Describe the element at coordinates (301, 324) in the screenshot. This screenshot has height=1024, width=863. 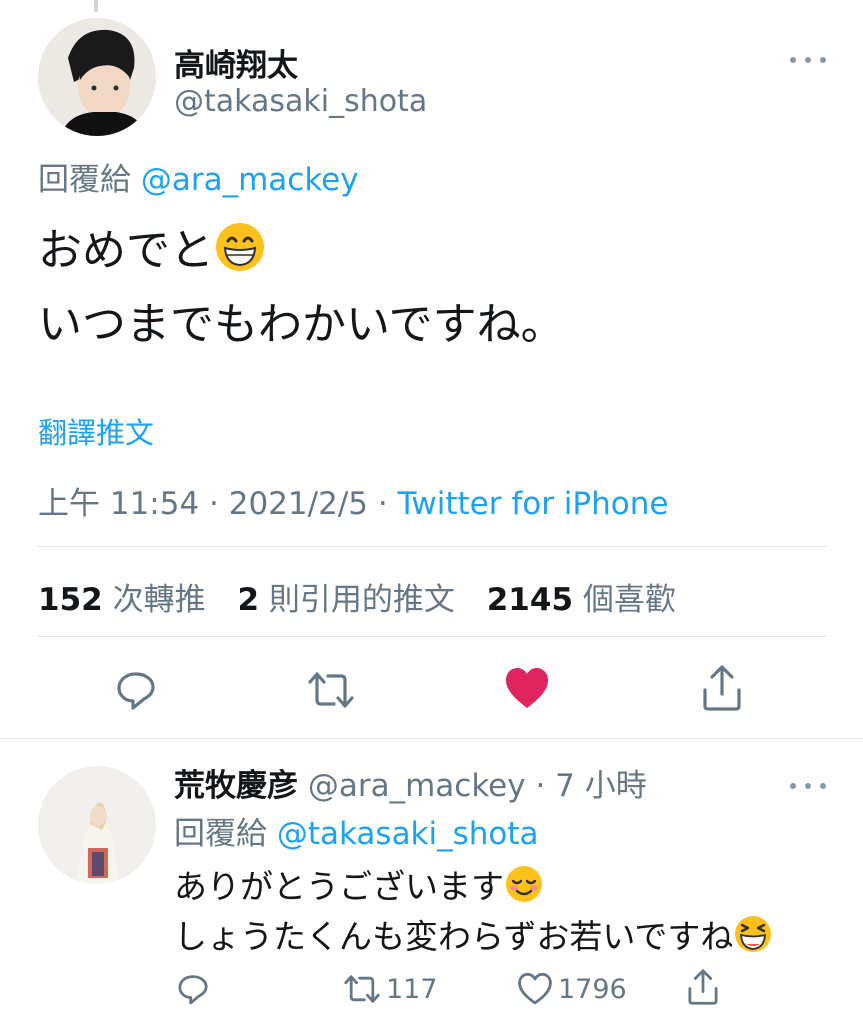
I see `tweet-text-content: いつまでもわかいですね。` at that location.